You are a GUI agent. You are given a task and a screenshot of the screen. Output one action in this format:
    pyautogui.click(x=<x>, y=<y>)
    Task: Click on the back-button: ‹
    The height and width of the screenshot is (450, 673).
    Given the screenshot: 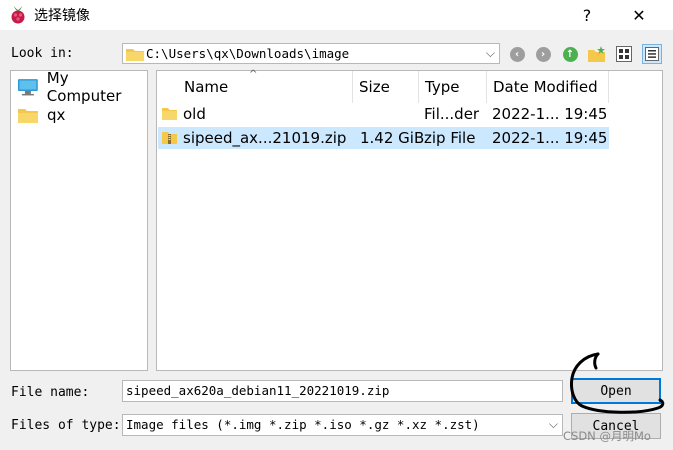 What is the action you would take?
    pyautogui.click(x=517, y=54)
    